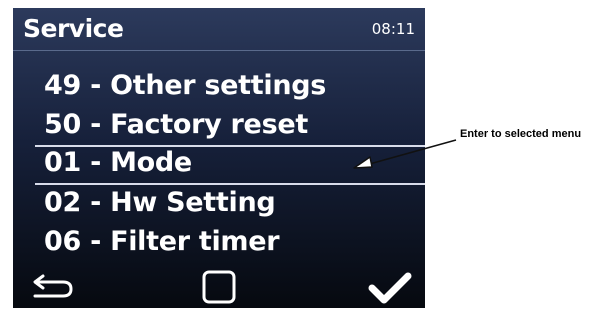 This screenshot has width=592, height=313. What do you see at coordinates (405, 154) in the screenshot?
I see `annotation-arrow-icon` at bounding box center [405, 154].